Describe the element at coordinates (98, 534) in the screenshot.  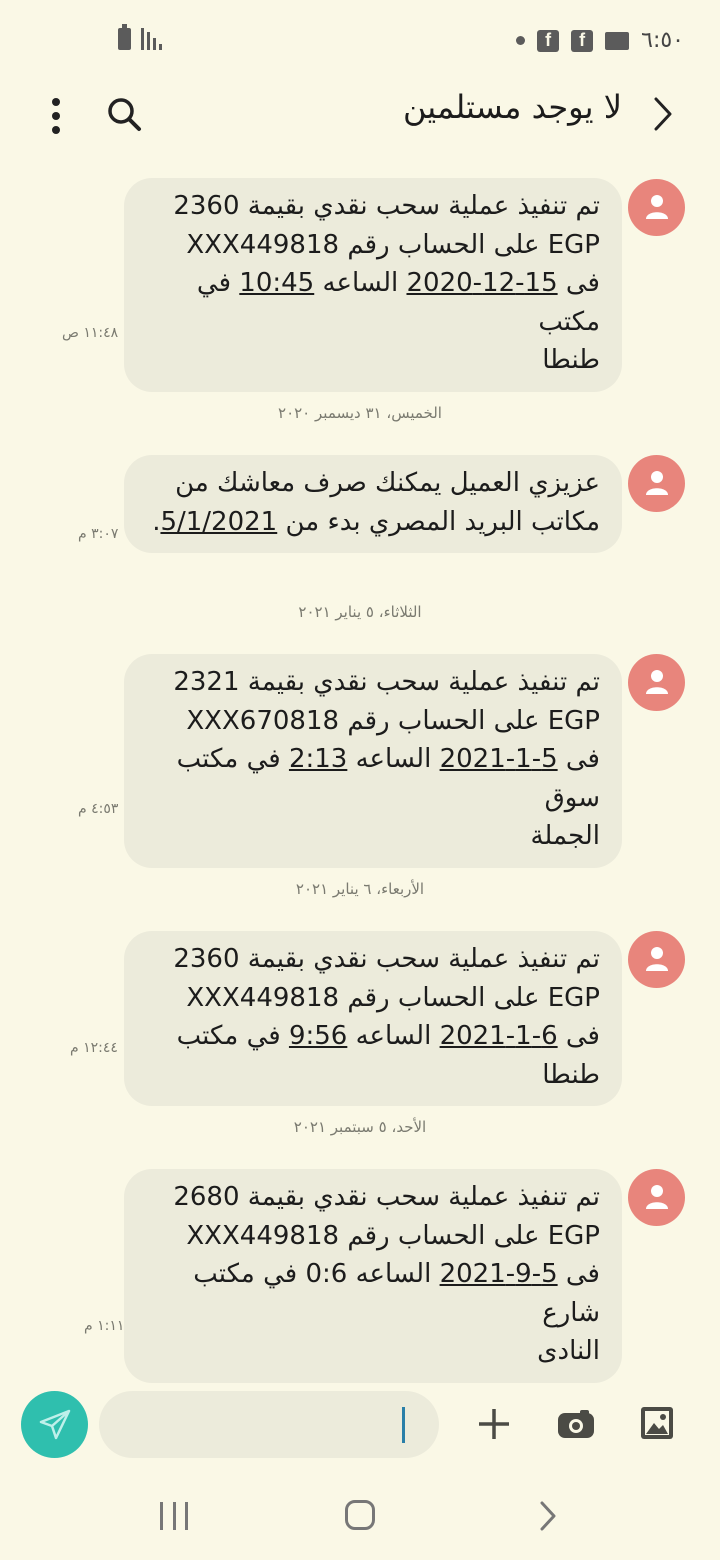
I see `message-time: ٣:٠٧ م` at that location.